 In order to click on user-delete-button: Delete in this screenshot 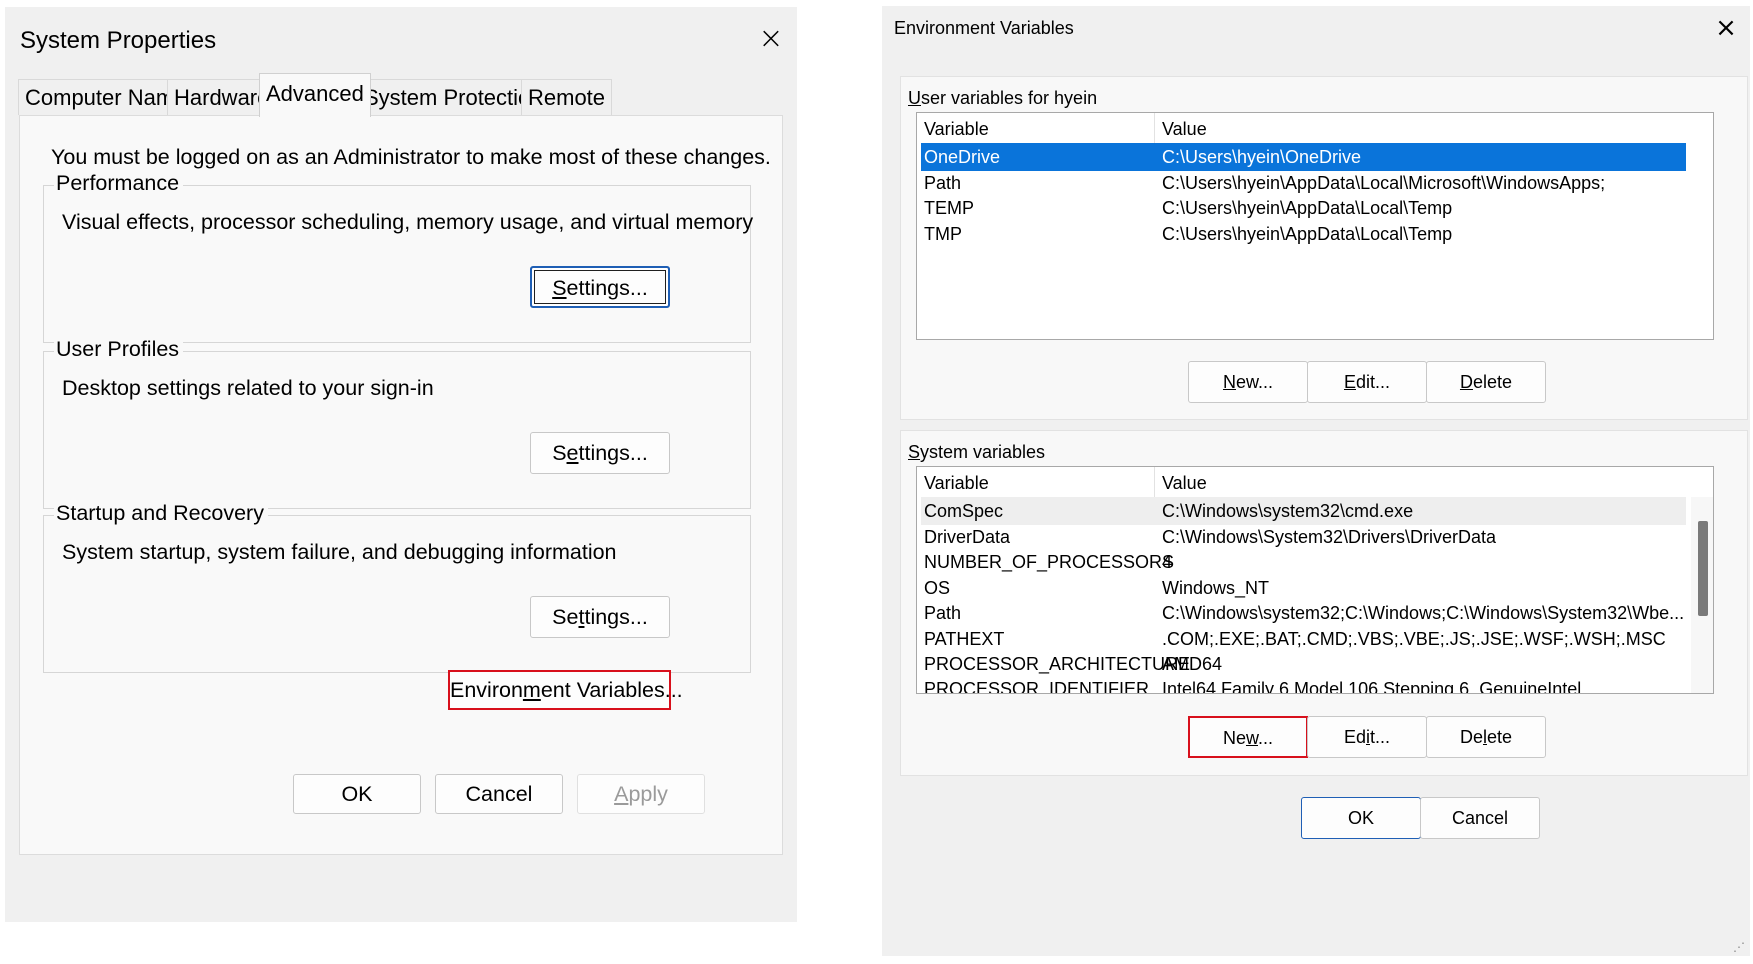, I will do `click(1486, 382)`.